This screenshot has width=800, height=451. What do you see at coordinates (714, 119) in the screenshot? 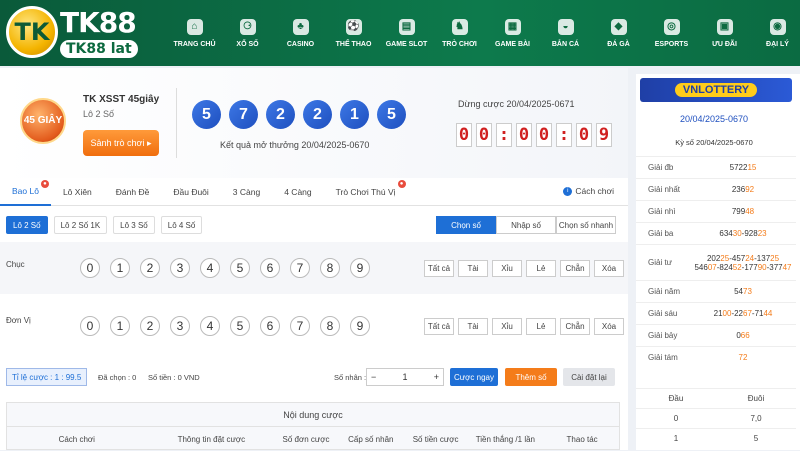
I see `sidebar-draw-date: 20/04/2025-0670` at bounding box center [714, 119].